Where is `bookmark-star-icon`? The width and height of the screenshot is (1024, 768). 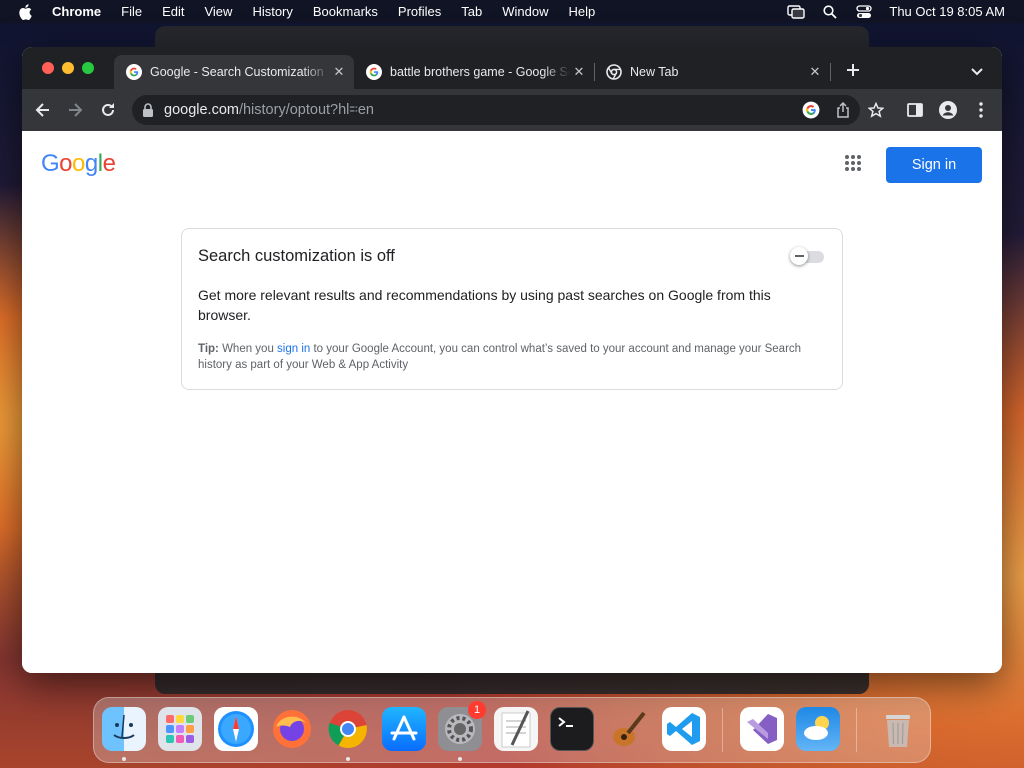
bookmark-star-icon is located at coordinates (876, 110).